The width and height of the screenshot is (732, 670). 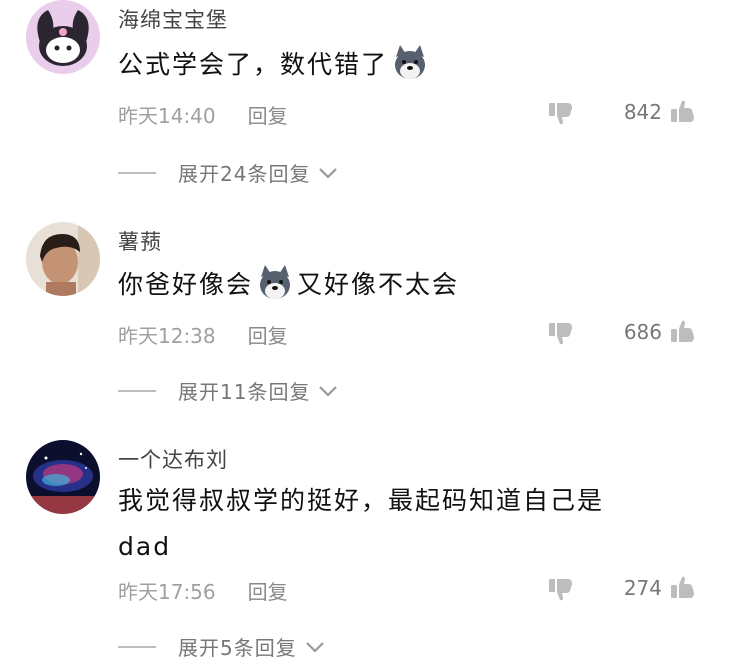 I want to click on expand-replies-label: 展开5条回复, so click(x=237, y=648).